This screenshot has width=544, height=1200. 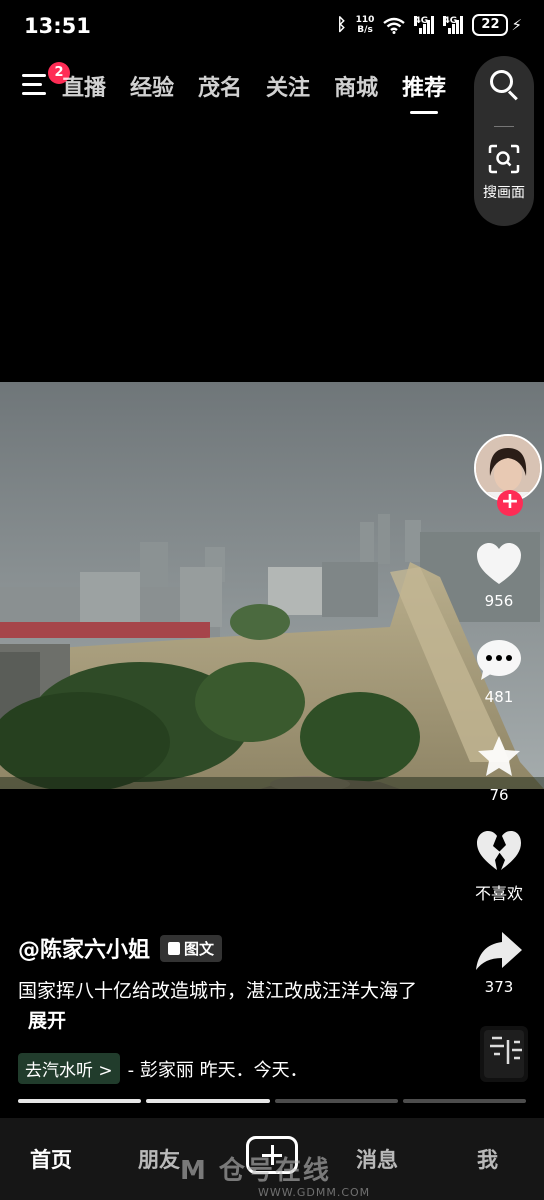 I want to click on nav-home: 首页, so click(x=51, y=1159).